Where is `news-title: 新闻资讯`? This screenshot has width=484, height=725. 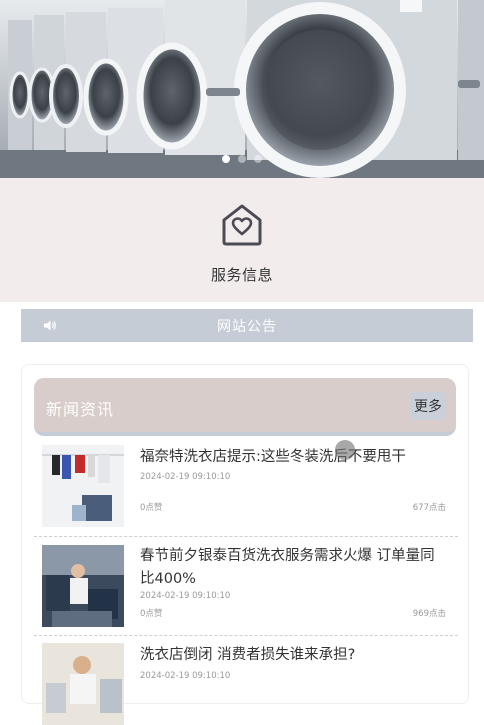 news-title: 新闻资讯 is located at coordinates (80, 409).